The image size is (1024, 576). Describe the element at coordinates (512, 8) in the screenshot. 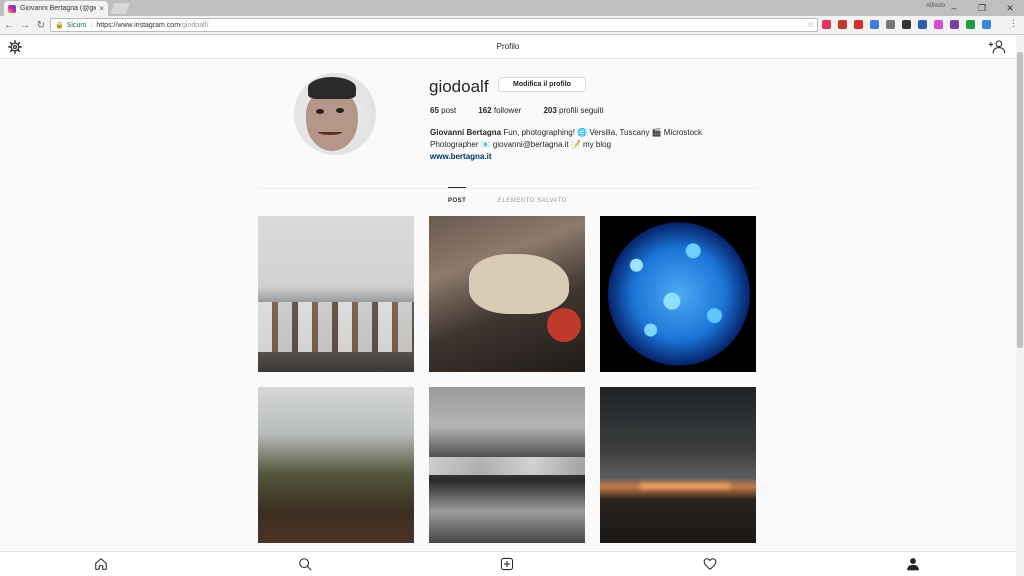

I see `browser-titlebar: Giovanni Bertagna (@gio × Alfredo – ❐ ✕` at that location.